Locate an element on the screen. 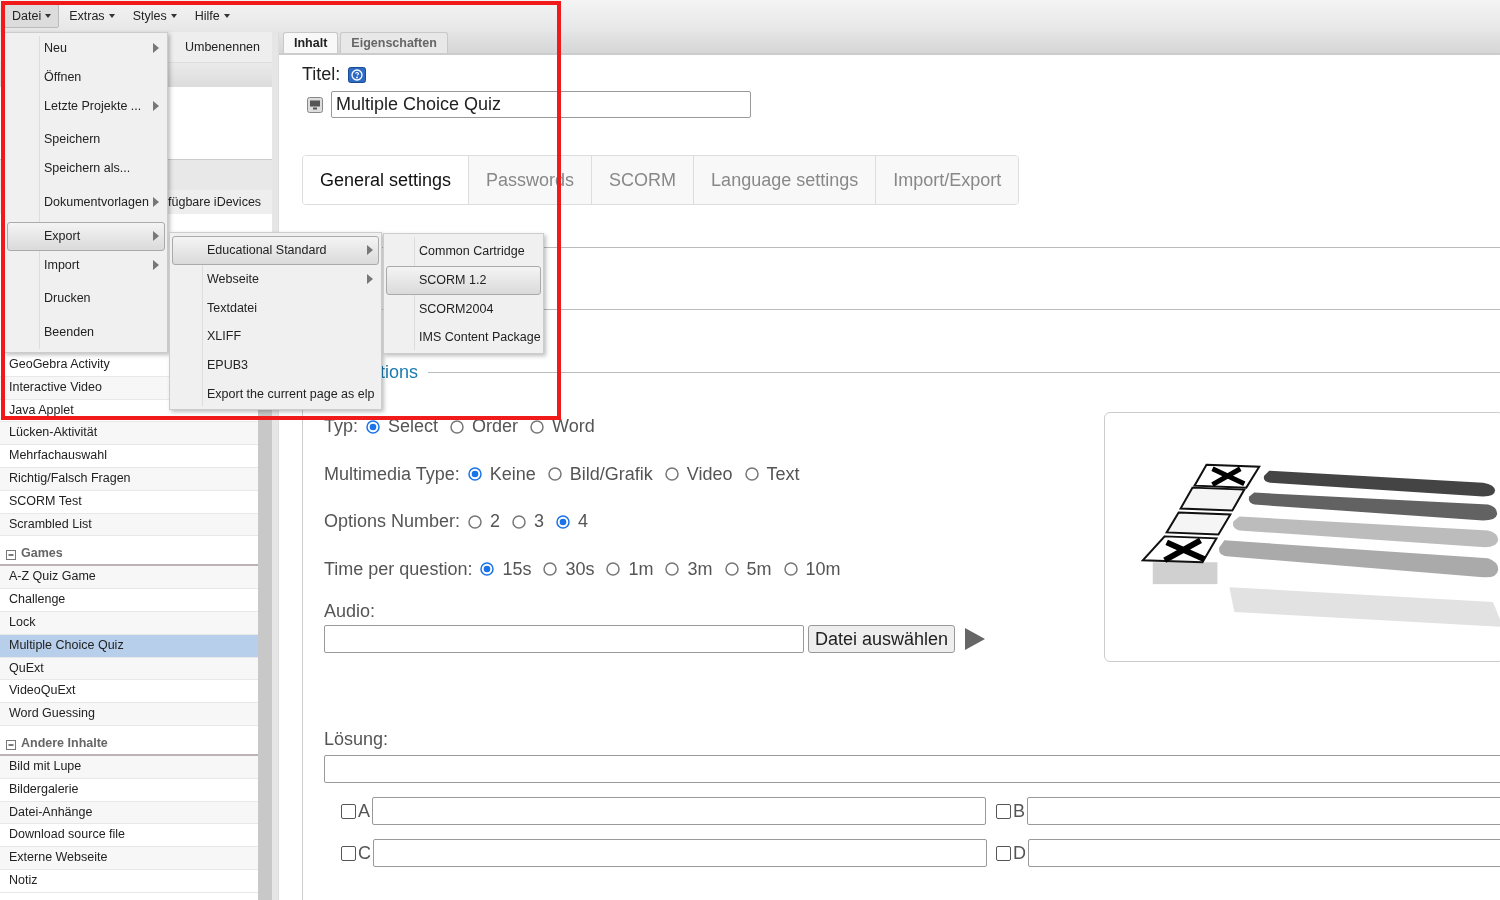  idevice-item: Lock is located at coordinates (129, 623).